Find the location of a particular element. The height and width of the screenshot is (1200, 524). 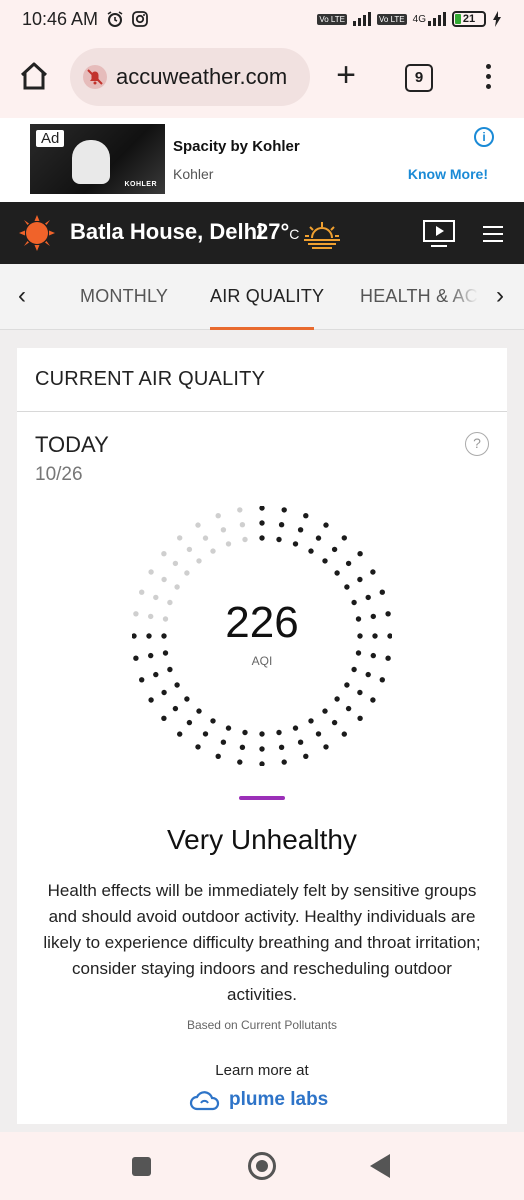

card-title: CURRENT AIR QUALITY is located at coordinates (150, 379).